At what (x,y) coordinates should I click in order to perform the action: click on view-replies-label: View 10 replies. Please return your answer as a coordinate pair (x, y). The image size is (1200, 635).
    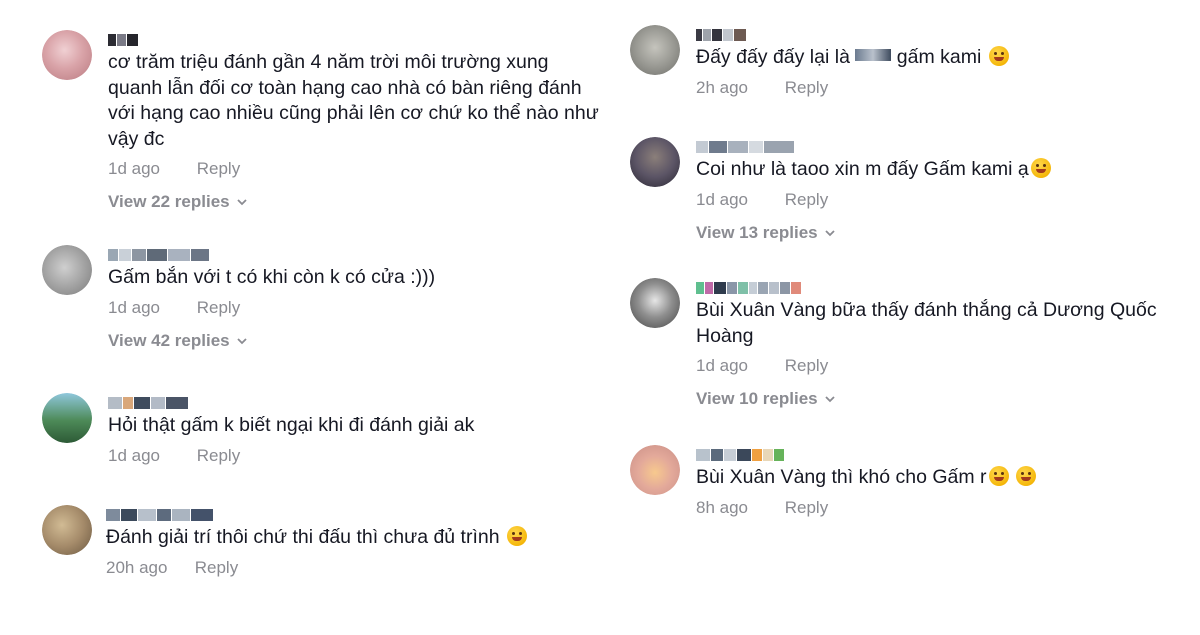
    Looking at the image, I should click on (757, 398).